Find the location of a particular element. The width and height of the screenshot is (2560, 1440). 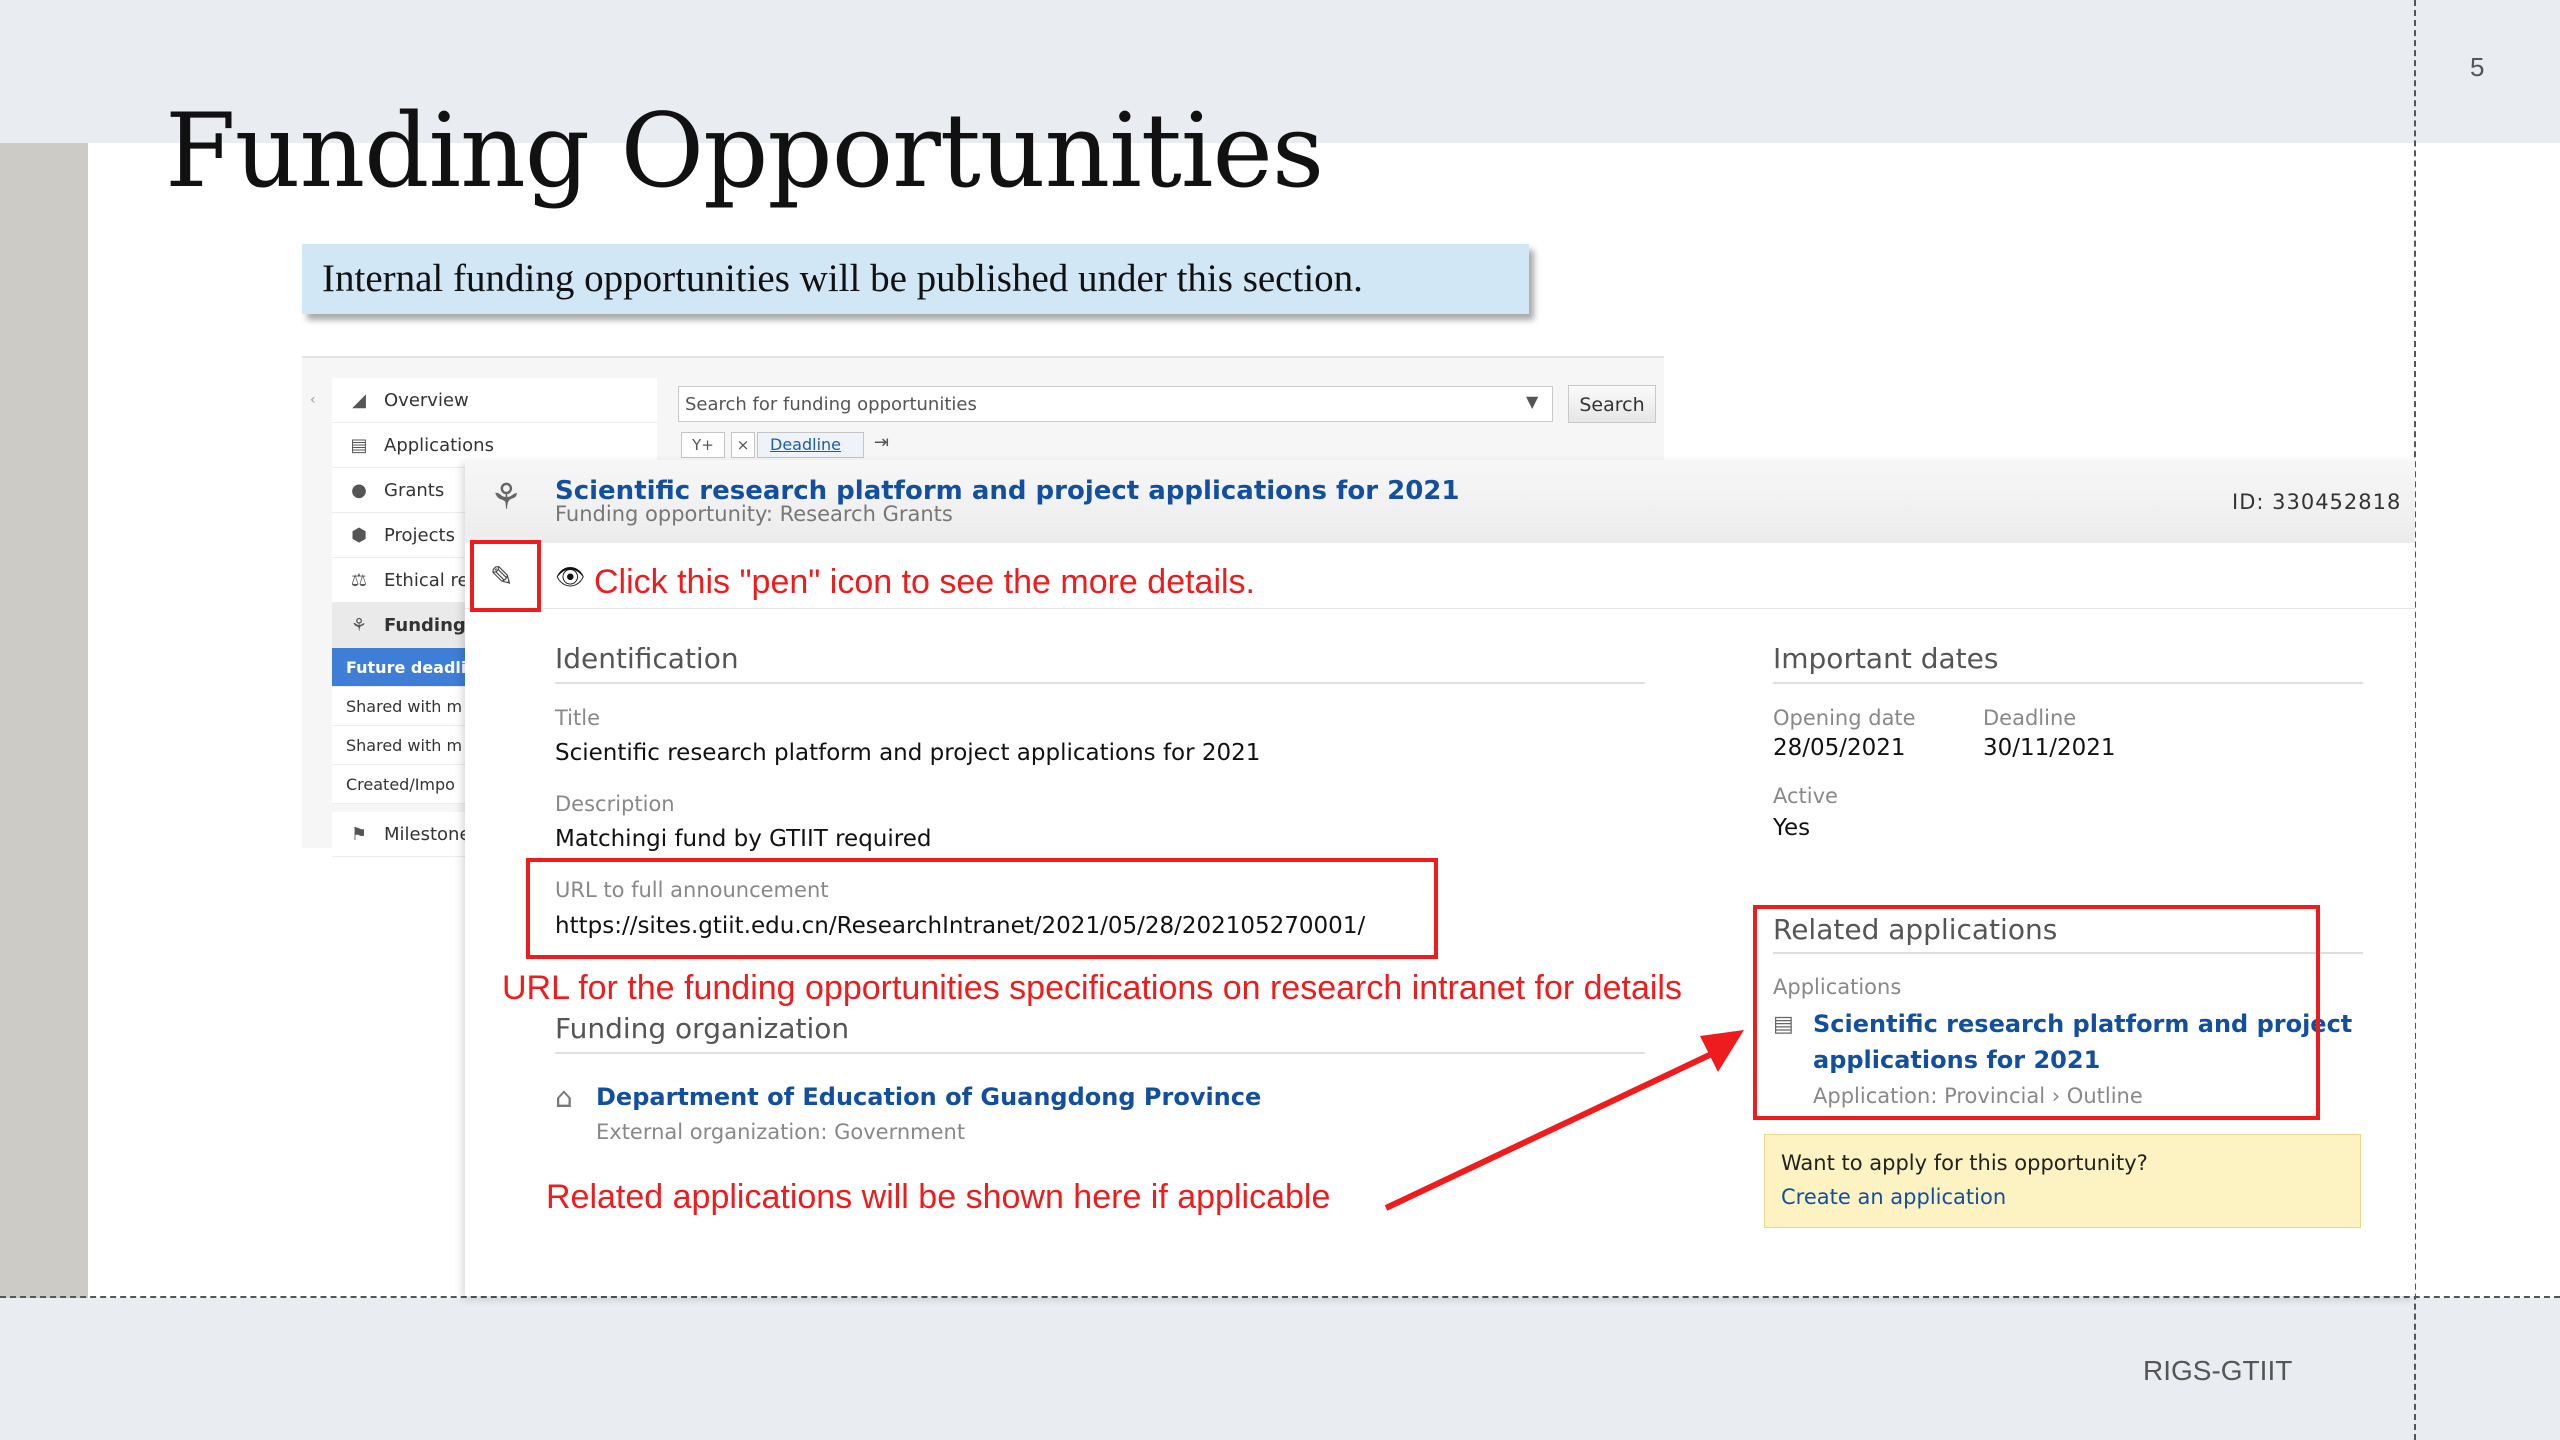

active-label: Active is located at coordinates (1805, 796).